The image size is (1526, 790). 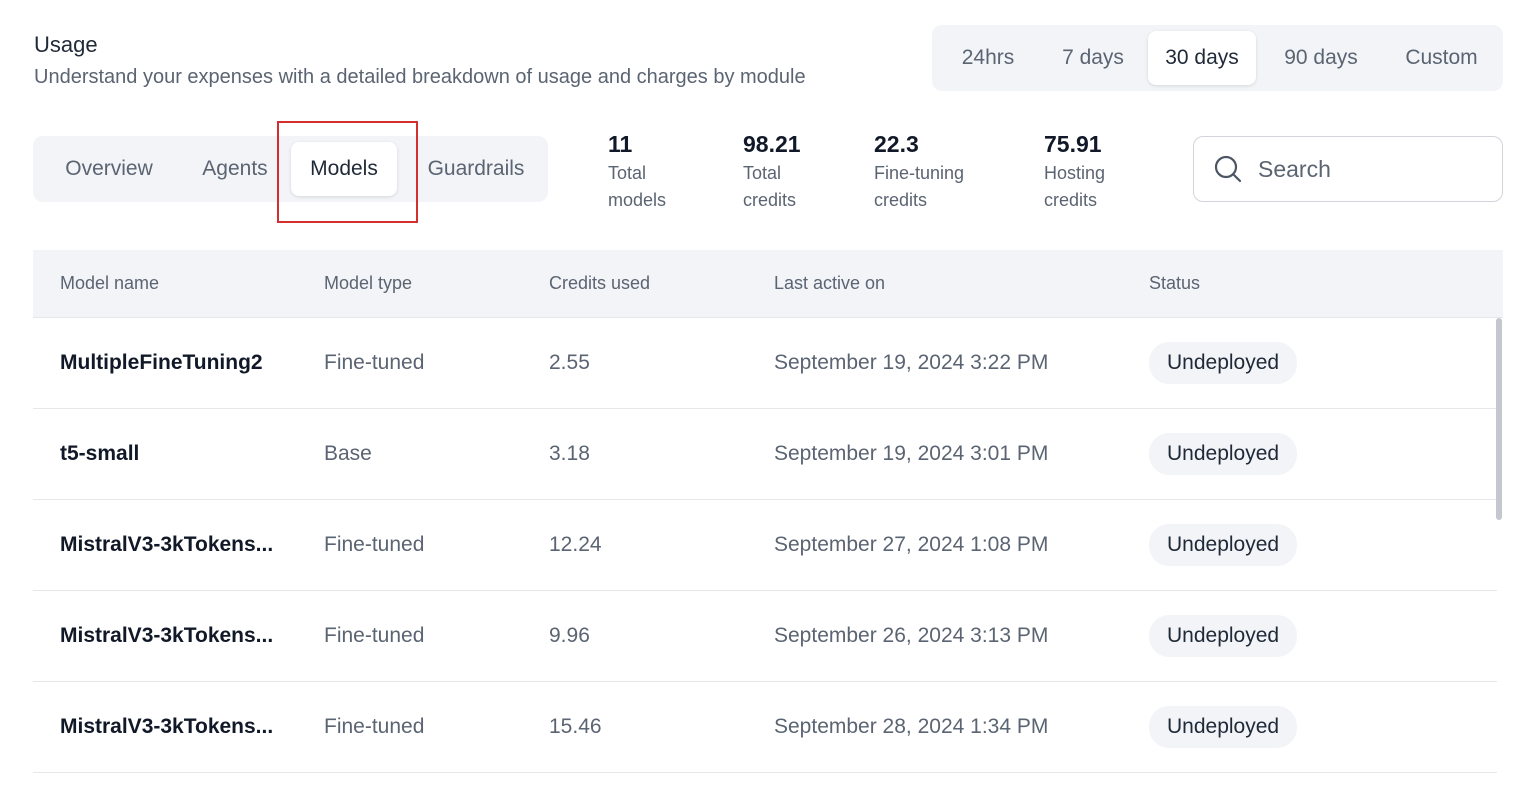 I want to click on column-header-model-type: Model type, so click(x=368, y=283).